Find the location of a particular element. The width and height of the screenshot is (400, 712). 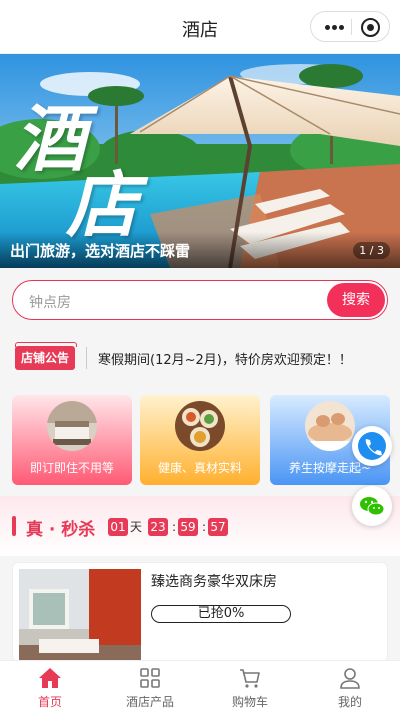

notice-tag: 店铺公告 is located at coordinates (46, 356).